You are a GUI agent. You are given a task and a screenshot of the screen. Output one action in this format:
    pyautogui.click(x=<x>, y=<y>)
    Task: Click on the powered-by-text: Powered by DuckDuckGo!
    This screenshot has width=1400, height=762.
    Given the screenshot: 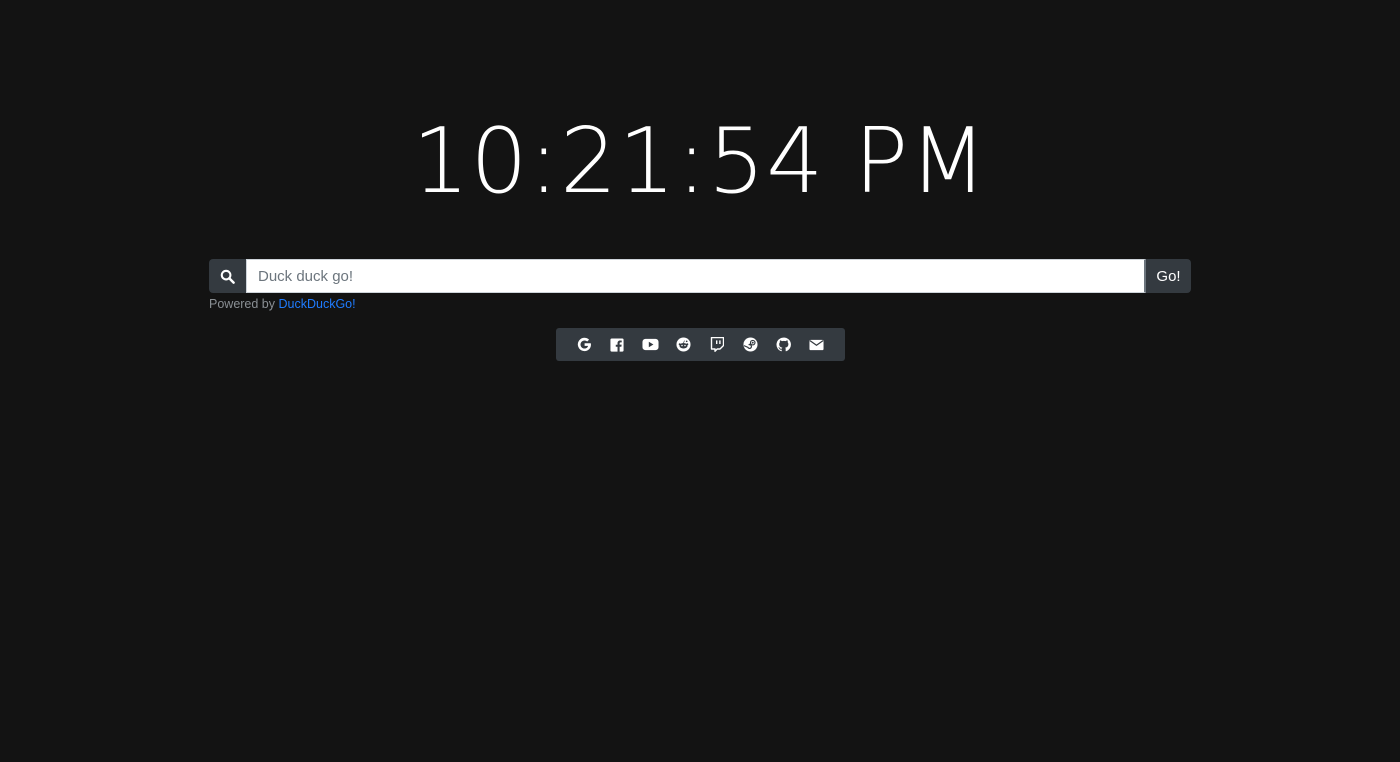 What is the action you would take?
    pyautogui.click(x=282, y=304)
    